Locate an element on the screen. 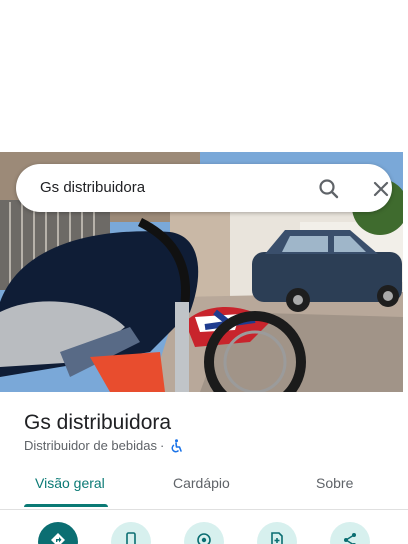  phone-icon is located at coordinates (131, 538).